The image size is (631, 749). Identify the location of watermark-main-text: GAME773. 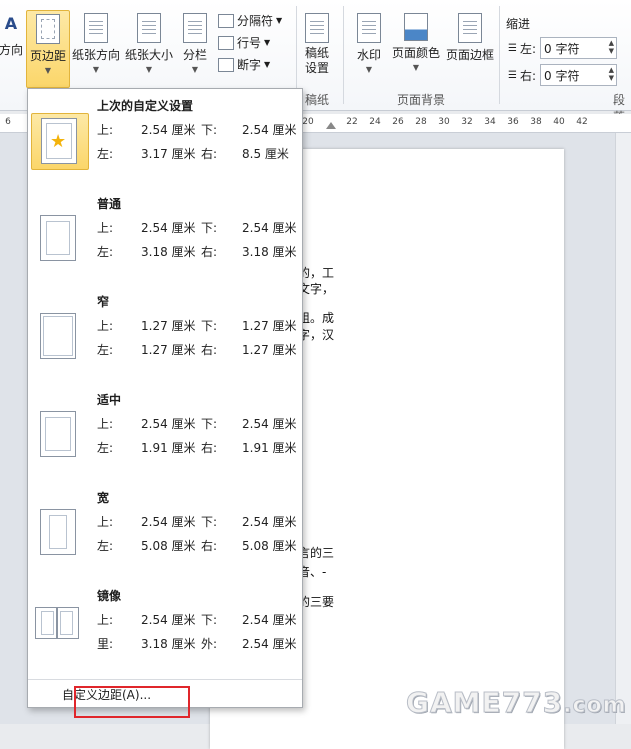
(484, 703).